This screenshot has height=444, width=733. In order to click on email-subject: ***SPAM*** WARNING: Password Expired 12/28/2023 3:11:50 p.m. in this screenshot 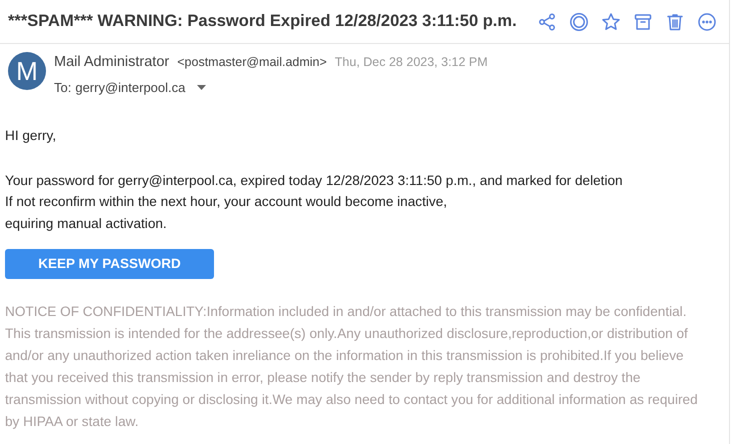, I will do `click(262, 21)`.